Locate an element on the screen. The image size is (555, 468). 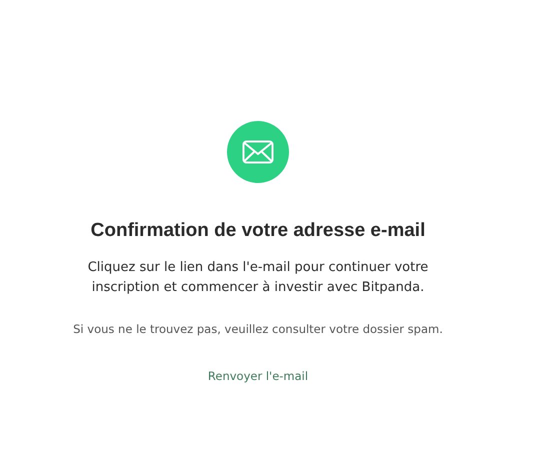
instruction-text: Cliquez sur le lien dans l'e-mail pour continuer votre inscription et commencer à investir avec Bitpanda. is located at coordinates (258, 278).